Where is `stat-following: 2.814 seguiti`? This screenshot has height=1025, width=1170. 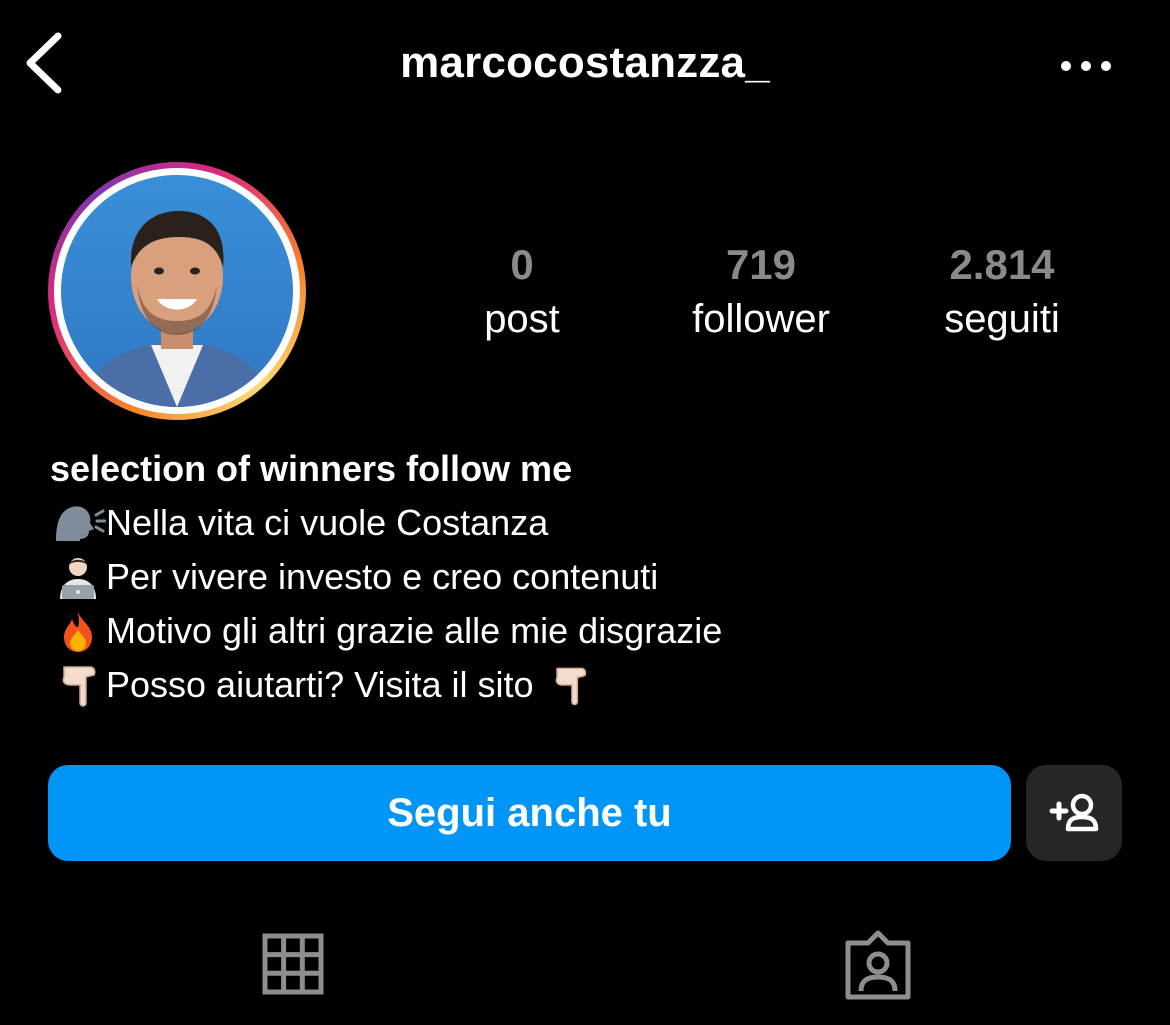 stat-following: 2.814 seguiti is located at coordinates (1002, 292).